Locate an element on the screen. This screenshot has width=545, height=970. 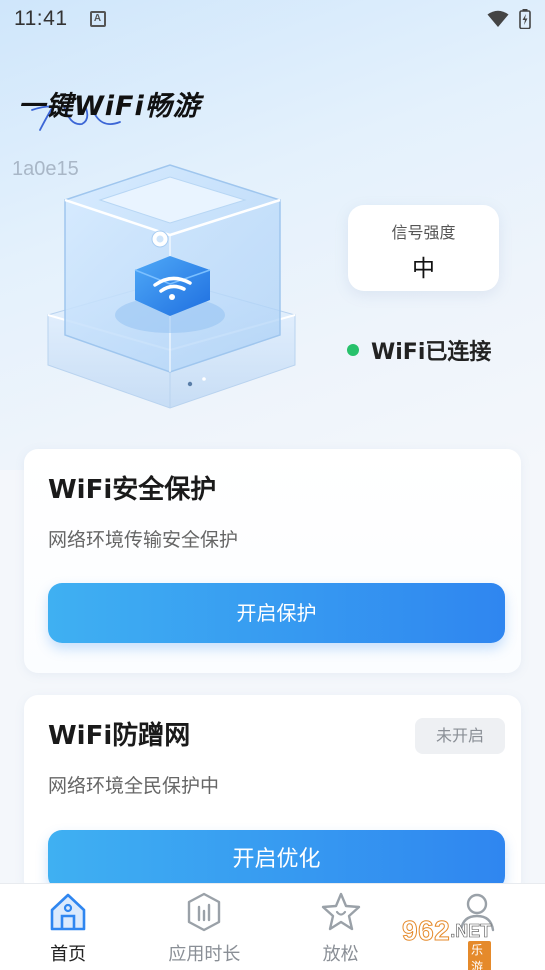
watermark-962-logo: 962 .NET 乐游网 is located at coordinates (446, 942).